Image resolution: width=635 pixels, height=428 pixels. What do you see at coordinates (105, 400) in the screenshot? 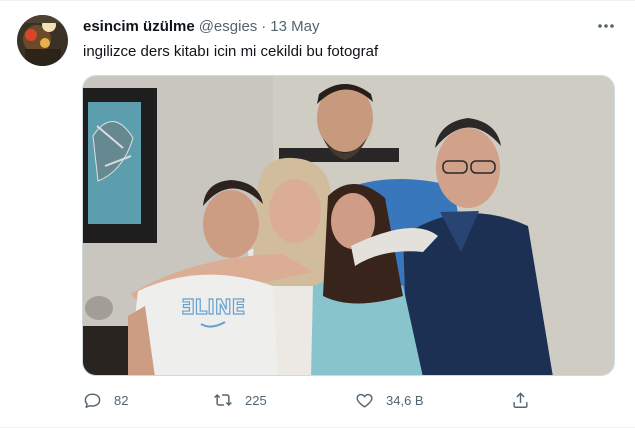
I see `reply-button: 82` at bounding box center [105, 400].